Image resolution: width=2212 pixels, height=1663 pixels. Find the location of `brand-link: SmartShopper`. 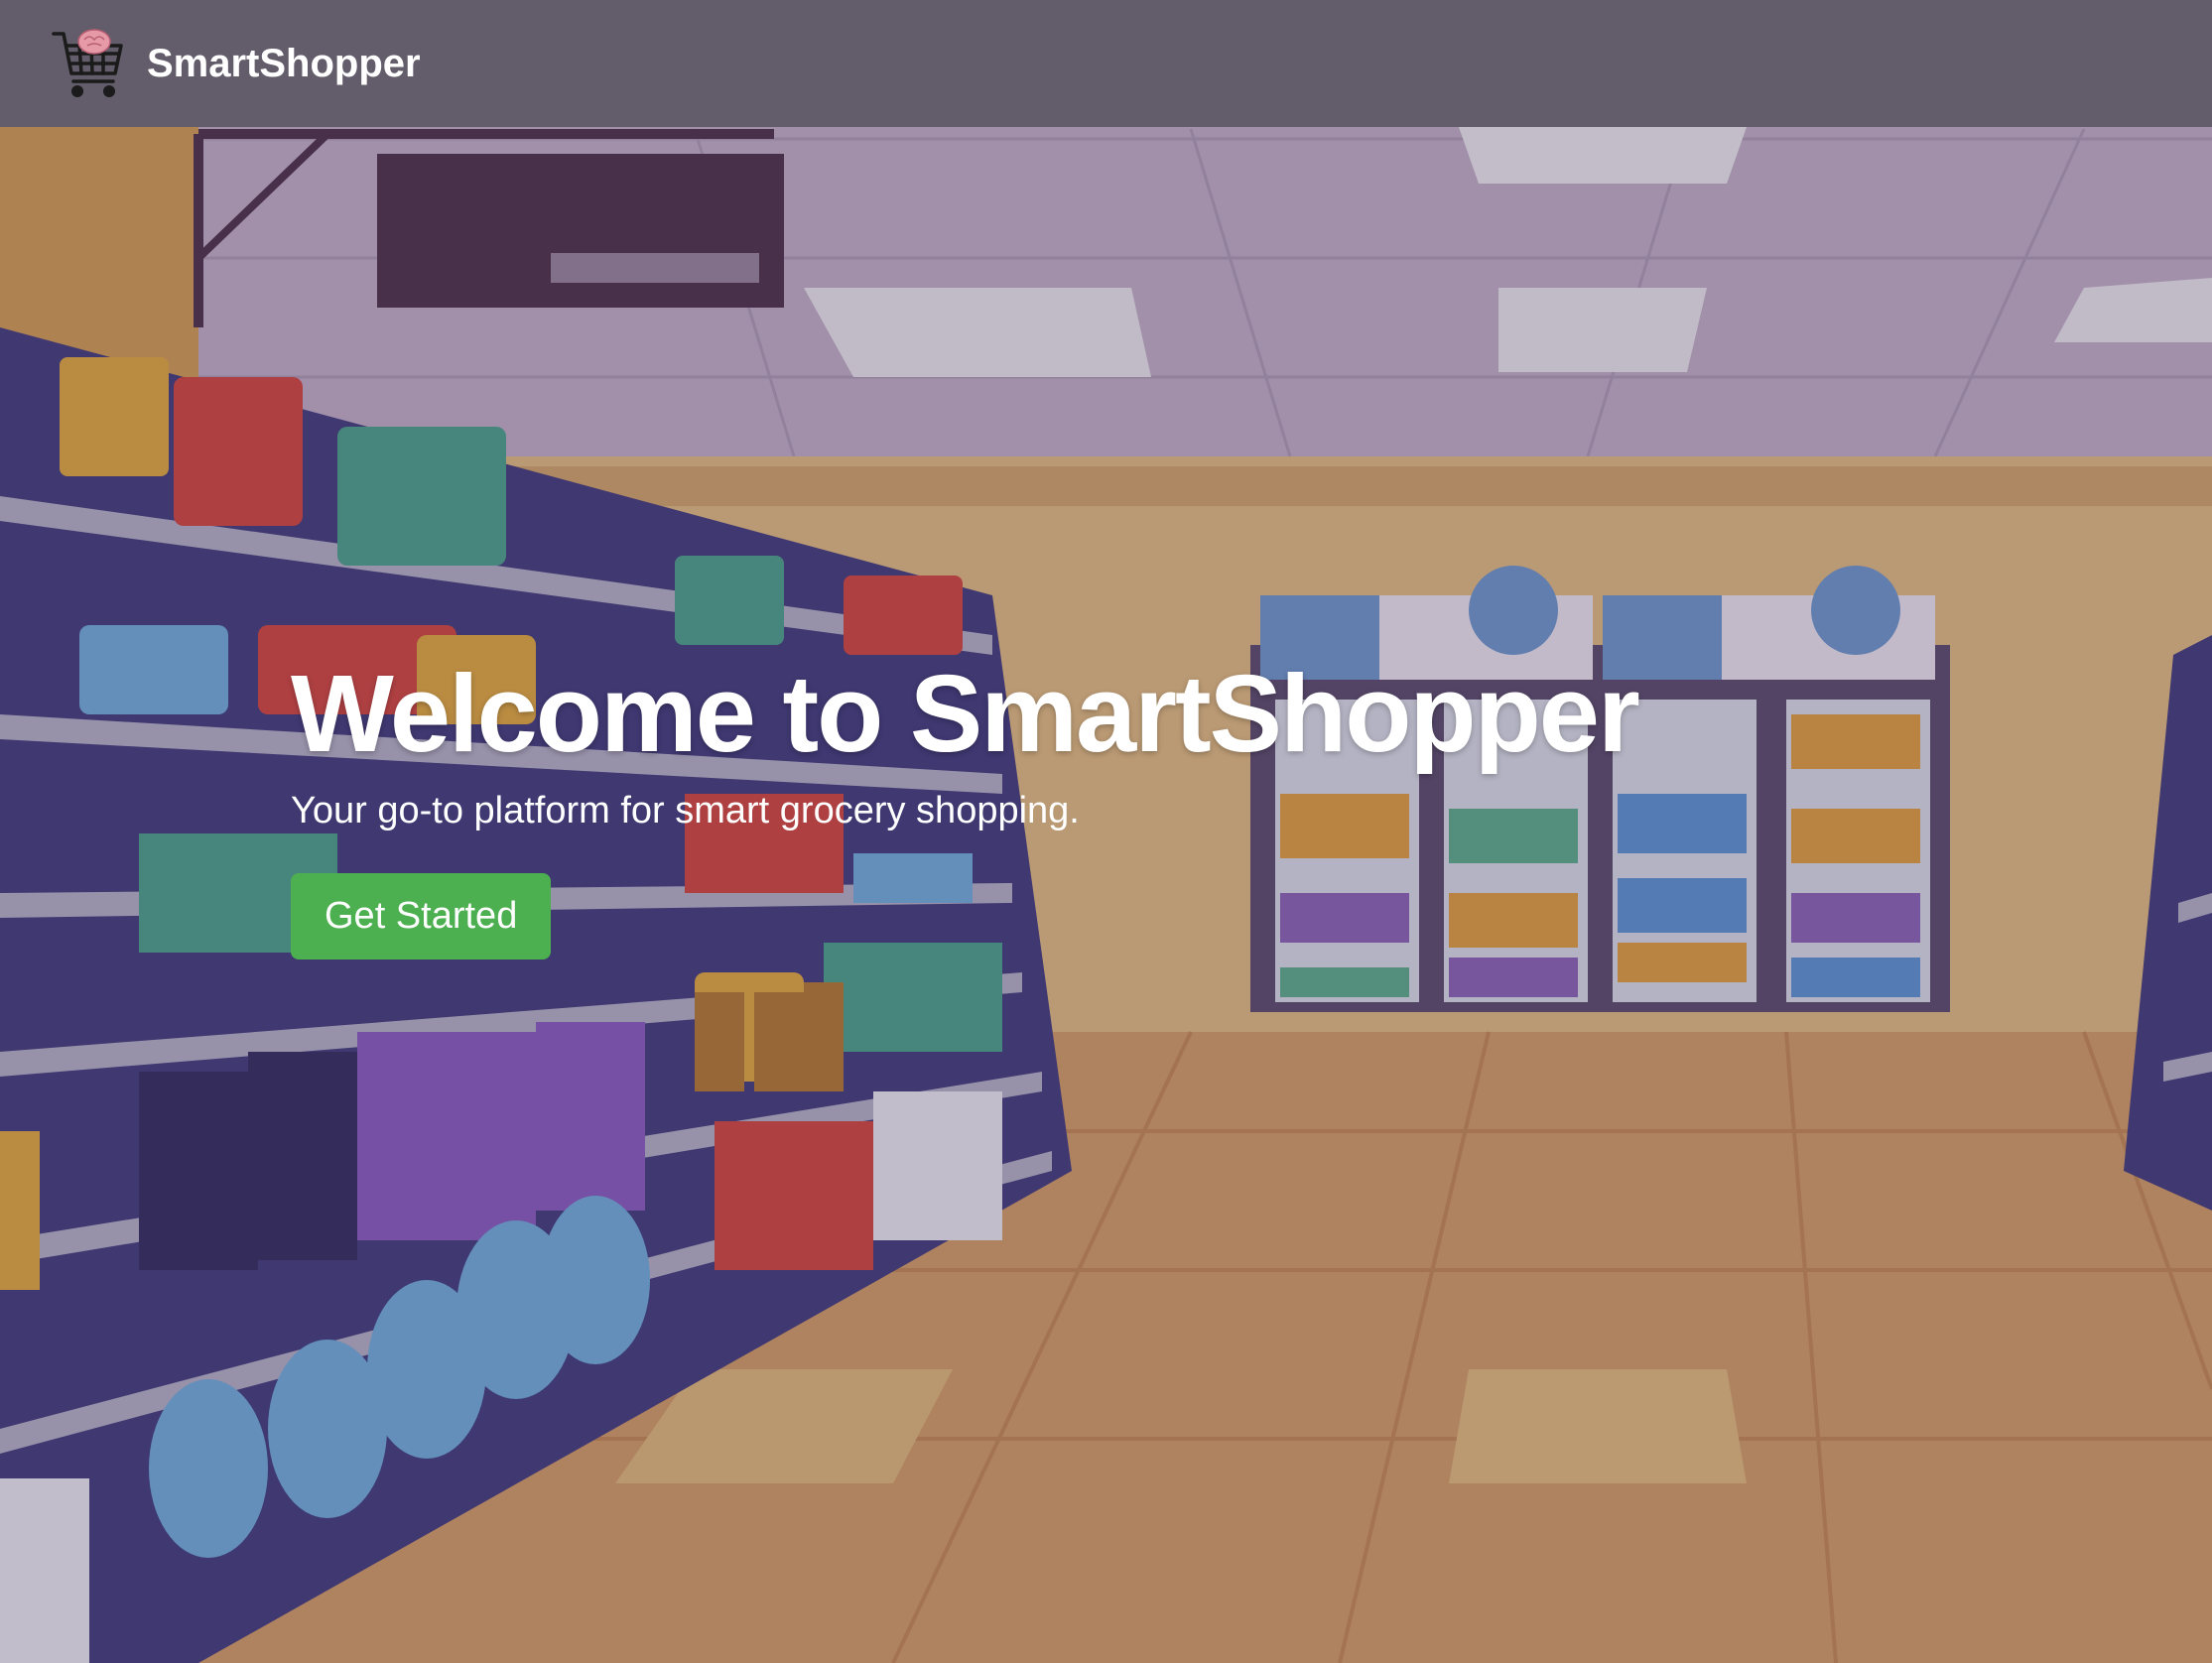

brand-link: SmartShopper is located at coordinates (235, 63).